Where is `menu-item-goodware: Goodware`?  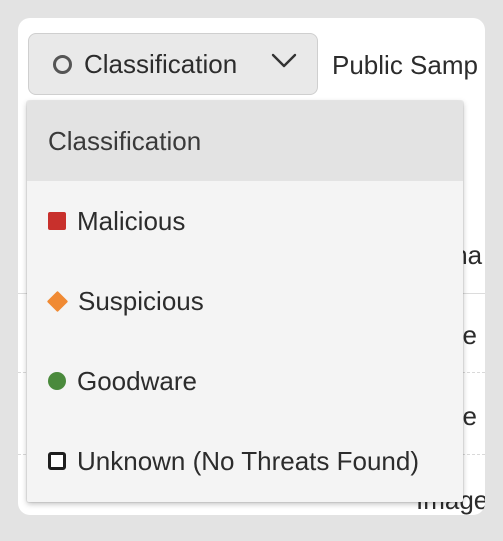
menu-item-goodware: Goodware is located at coordinates (245, 381).